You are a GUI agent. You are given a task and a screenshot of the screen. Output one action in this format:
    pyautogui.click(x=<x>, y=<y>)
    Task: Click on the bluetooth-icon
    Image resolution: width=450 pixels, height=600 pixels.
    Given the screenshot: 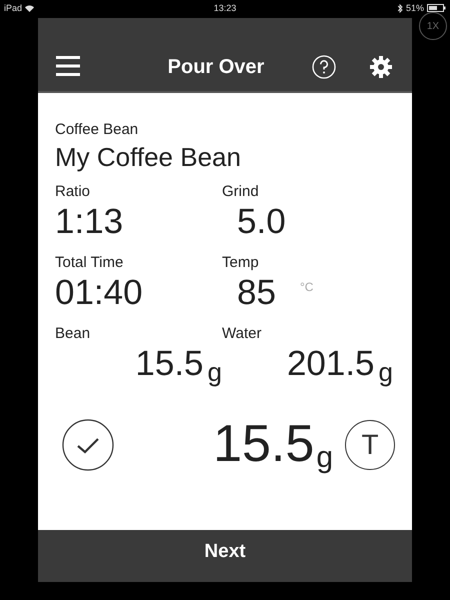 What is the action you would take?
    pyautogui.click(x=400, y=8)
    